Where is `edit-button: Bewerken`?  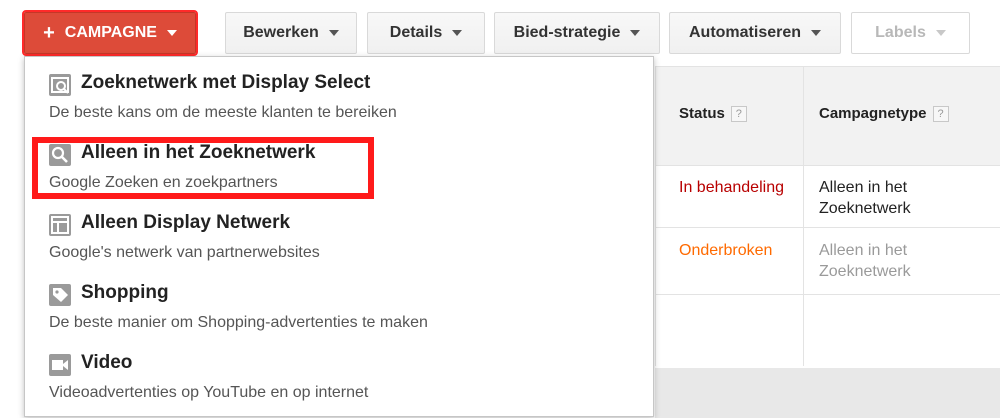 edit-button: Bewerken is located at coordinates (291, 33).